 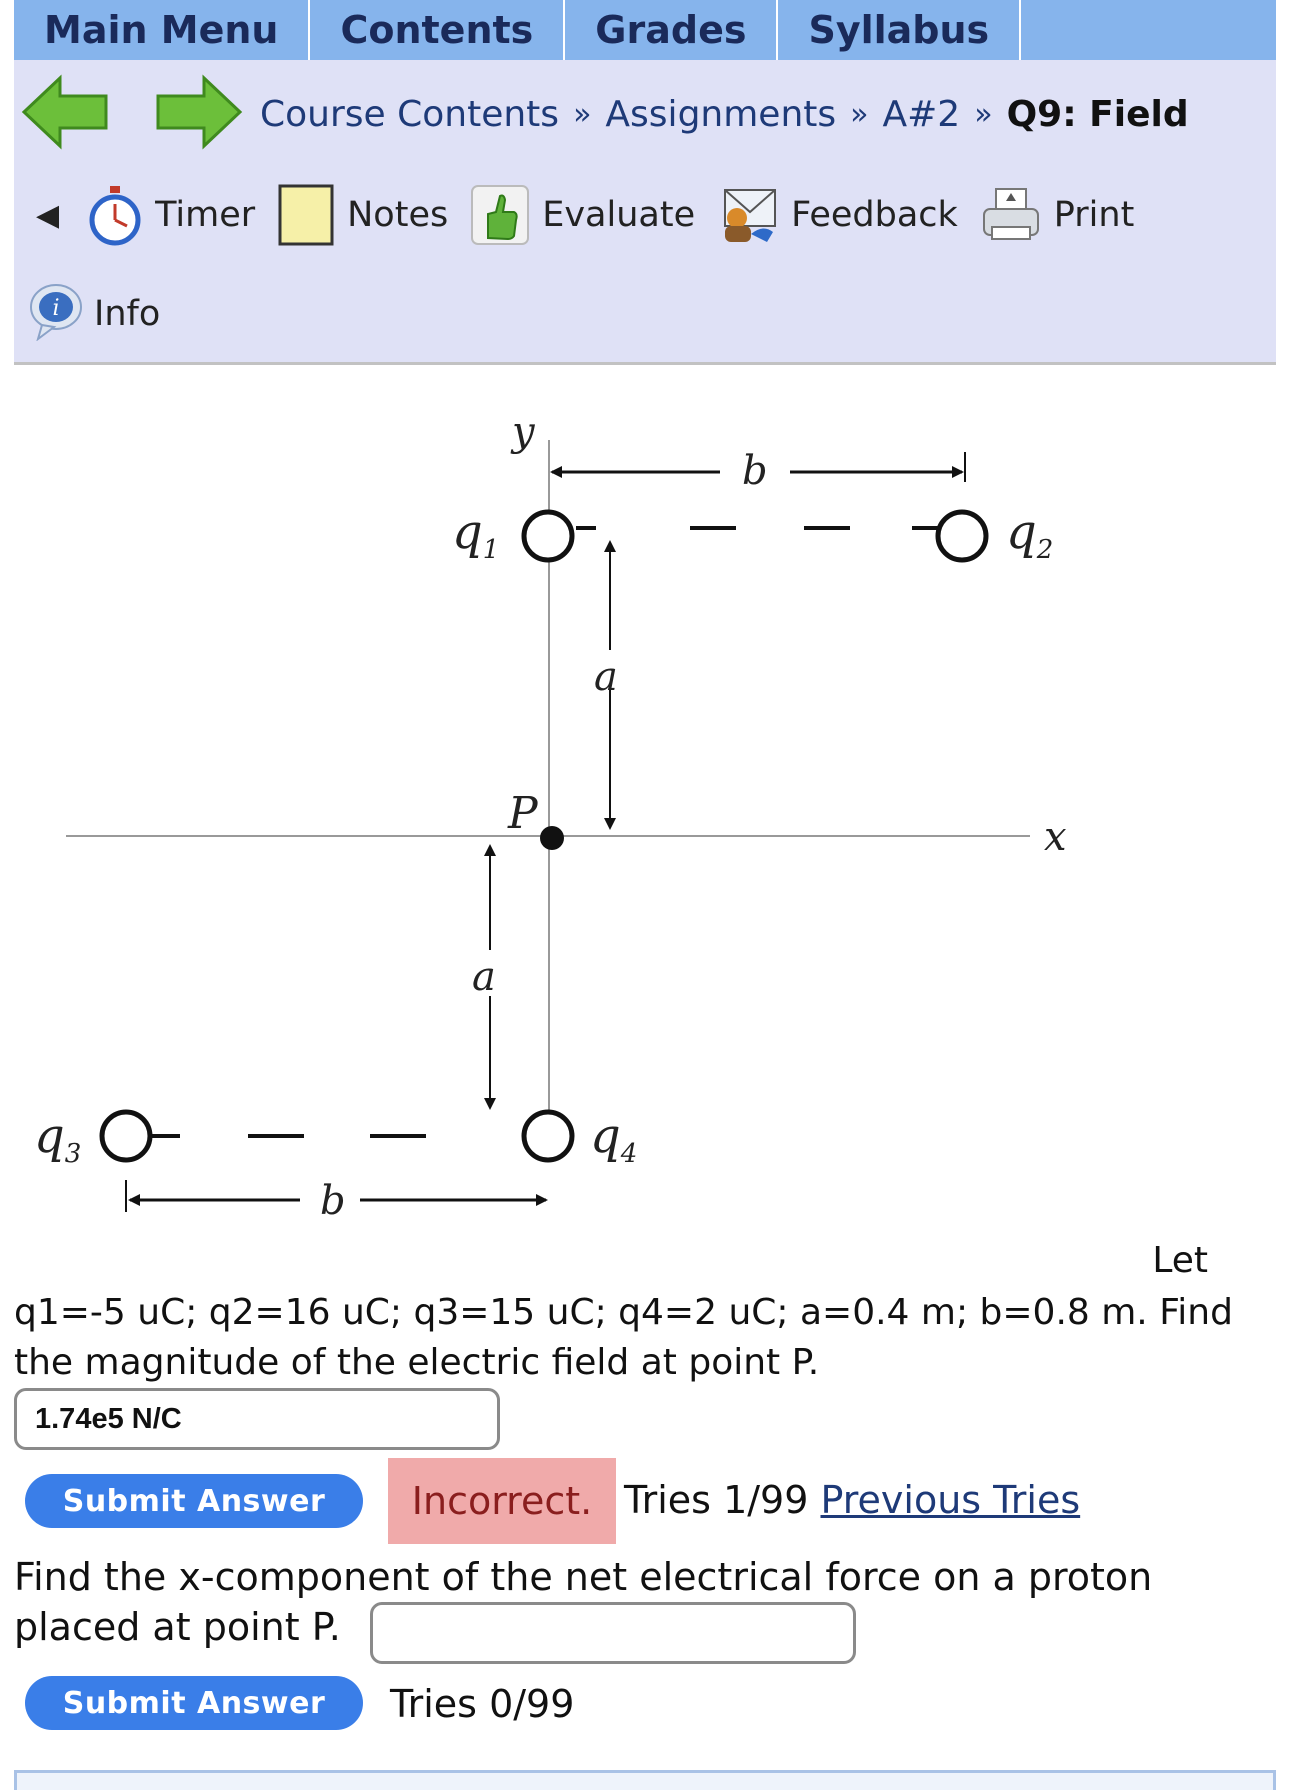 I want to click on feedback-tool: Feedback, so click(x=837, y=215).